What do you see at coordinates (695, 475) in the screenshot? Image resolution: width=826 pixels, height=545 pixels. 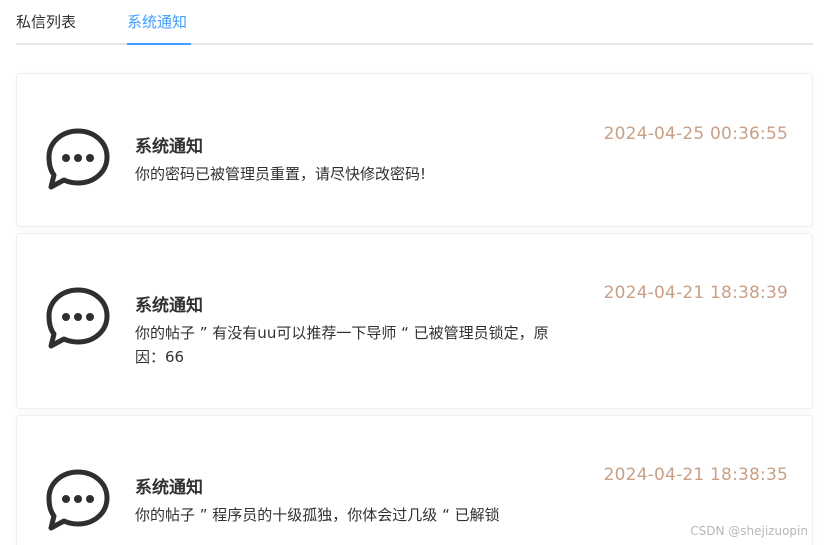 I see `notification-time: 2024-04-21 18:38:35` at bounding box center [695, 475].